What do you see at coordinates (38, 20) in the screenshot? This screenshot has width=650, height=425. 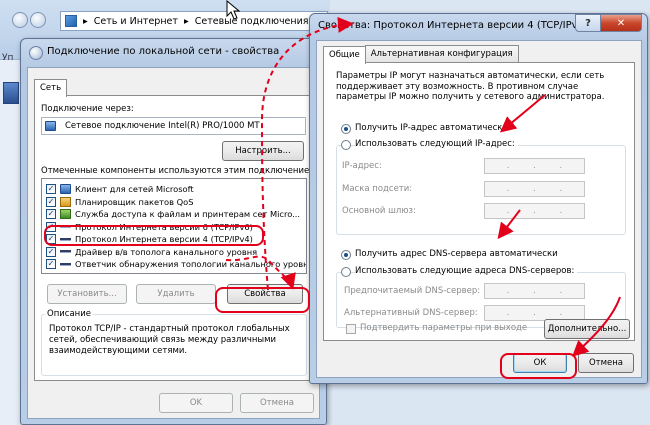 I see `forward-button` at bounding box center [38, 20].